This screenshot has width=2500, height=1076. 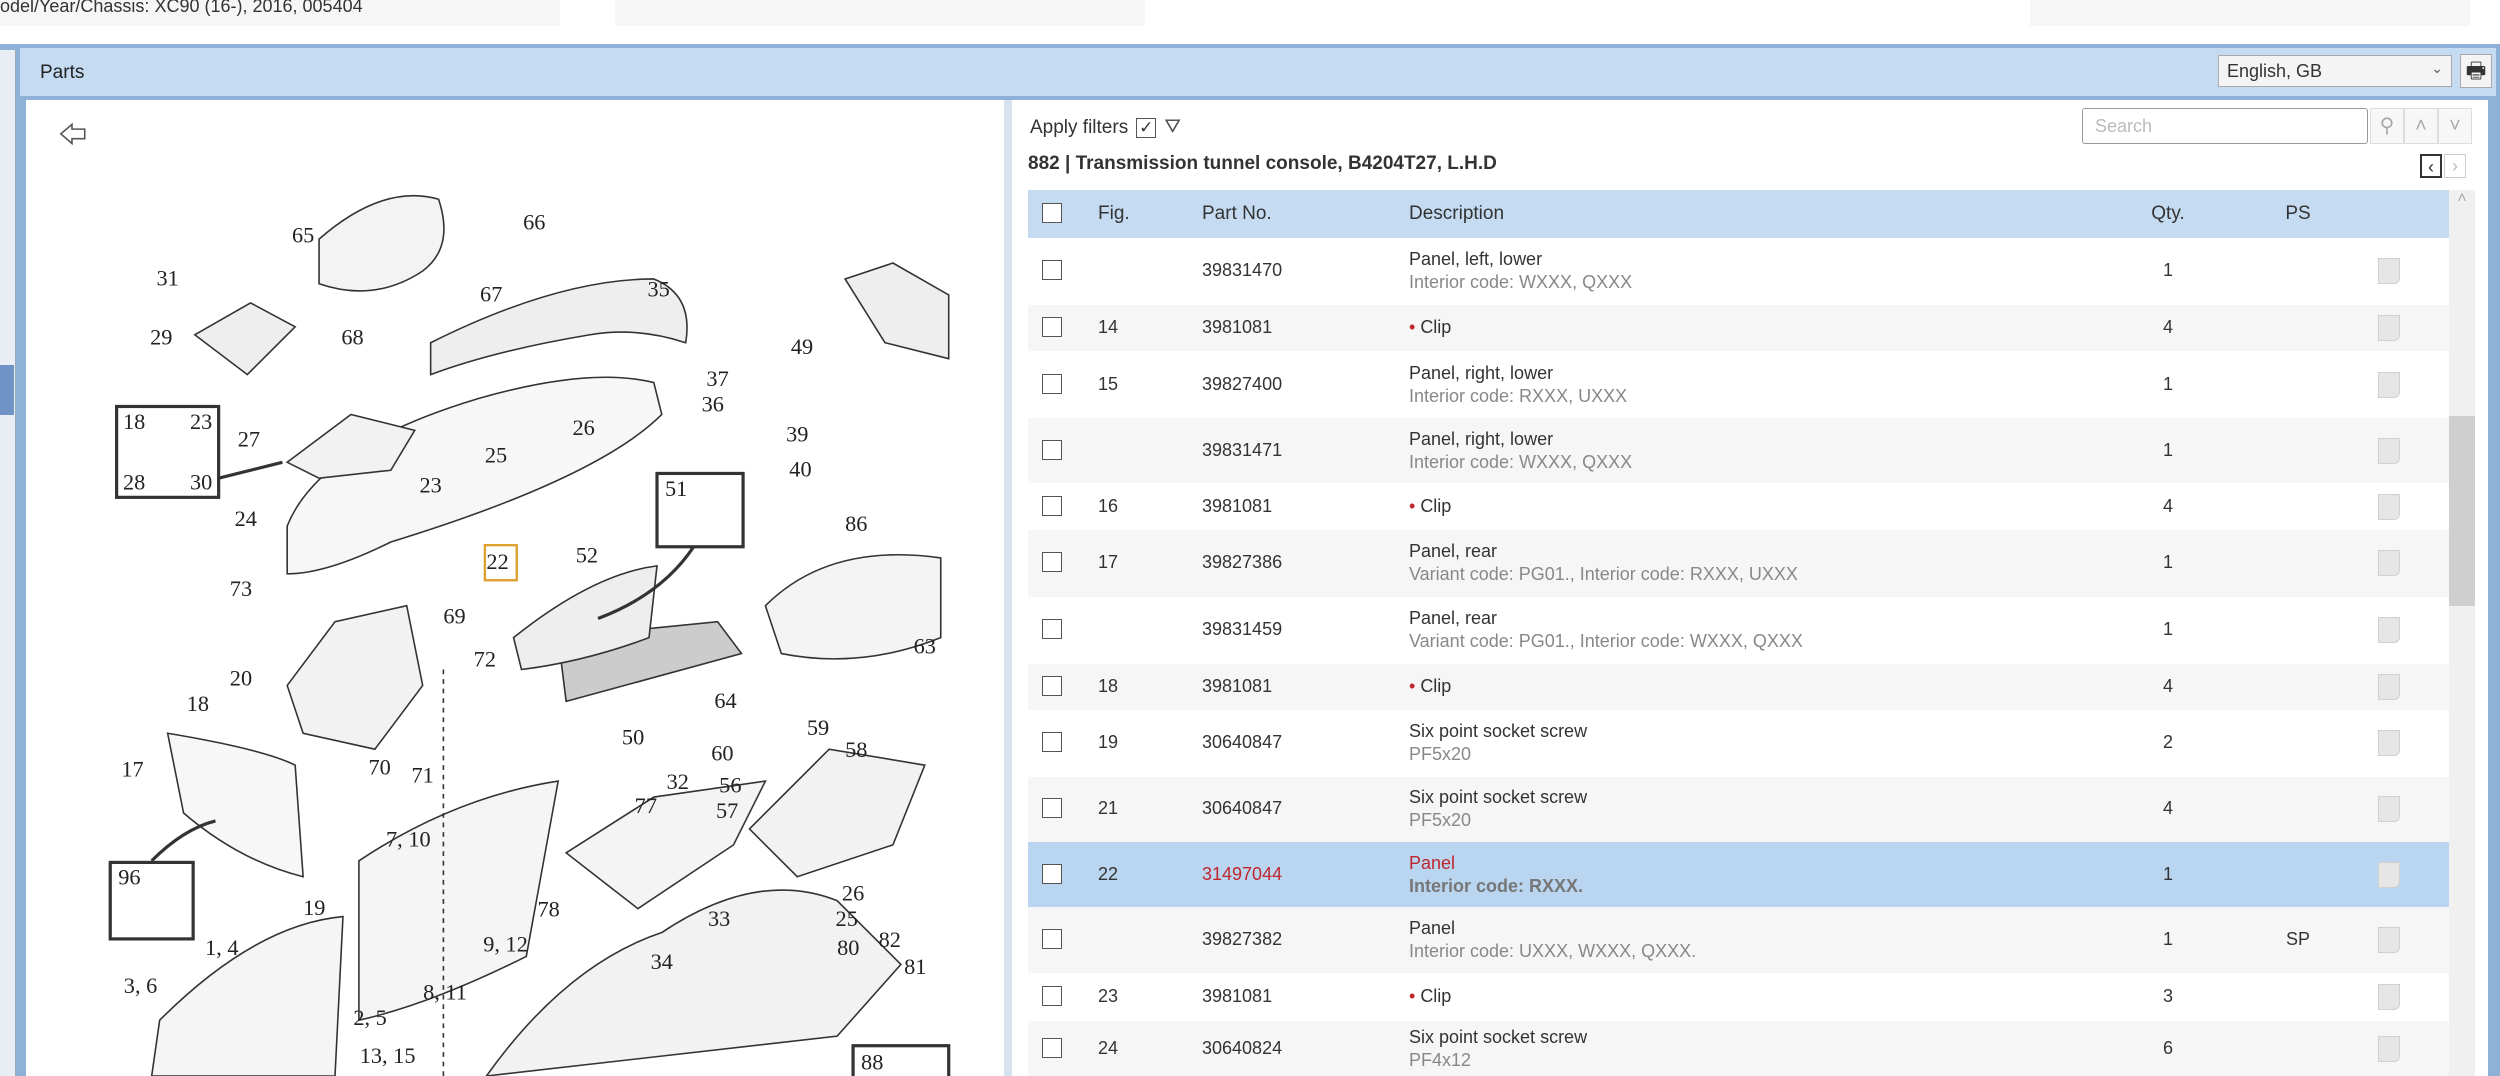 What do you see at coordinates (800, 469) in the screenshot?
I see `callout-40: 40` at bounding box center [800, 469].